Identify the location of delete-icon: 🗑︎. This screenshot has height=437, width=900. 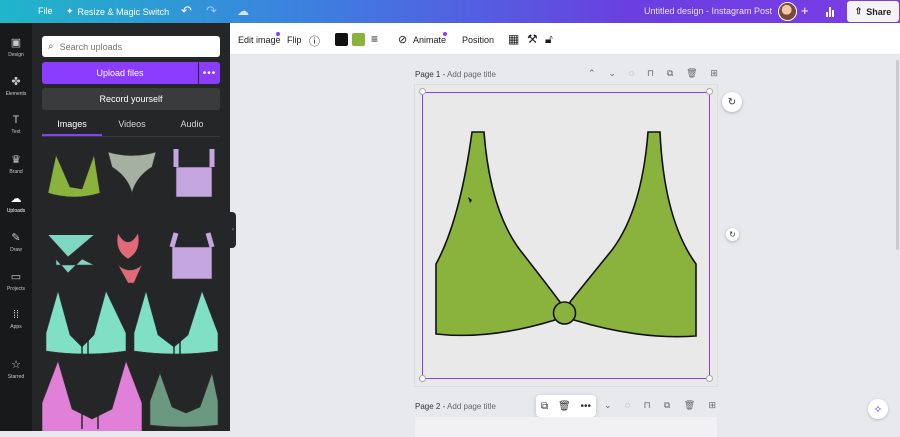
(564, 406).